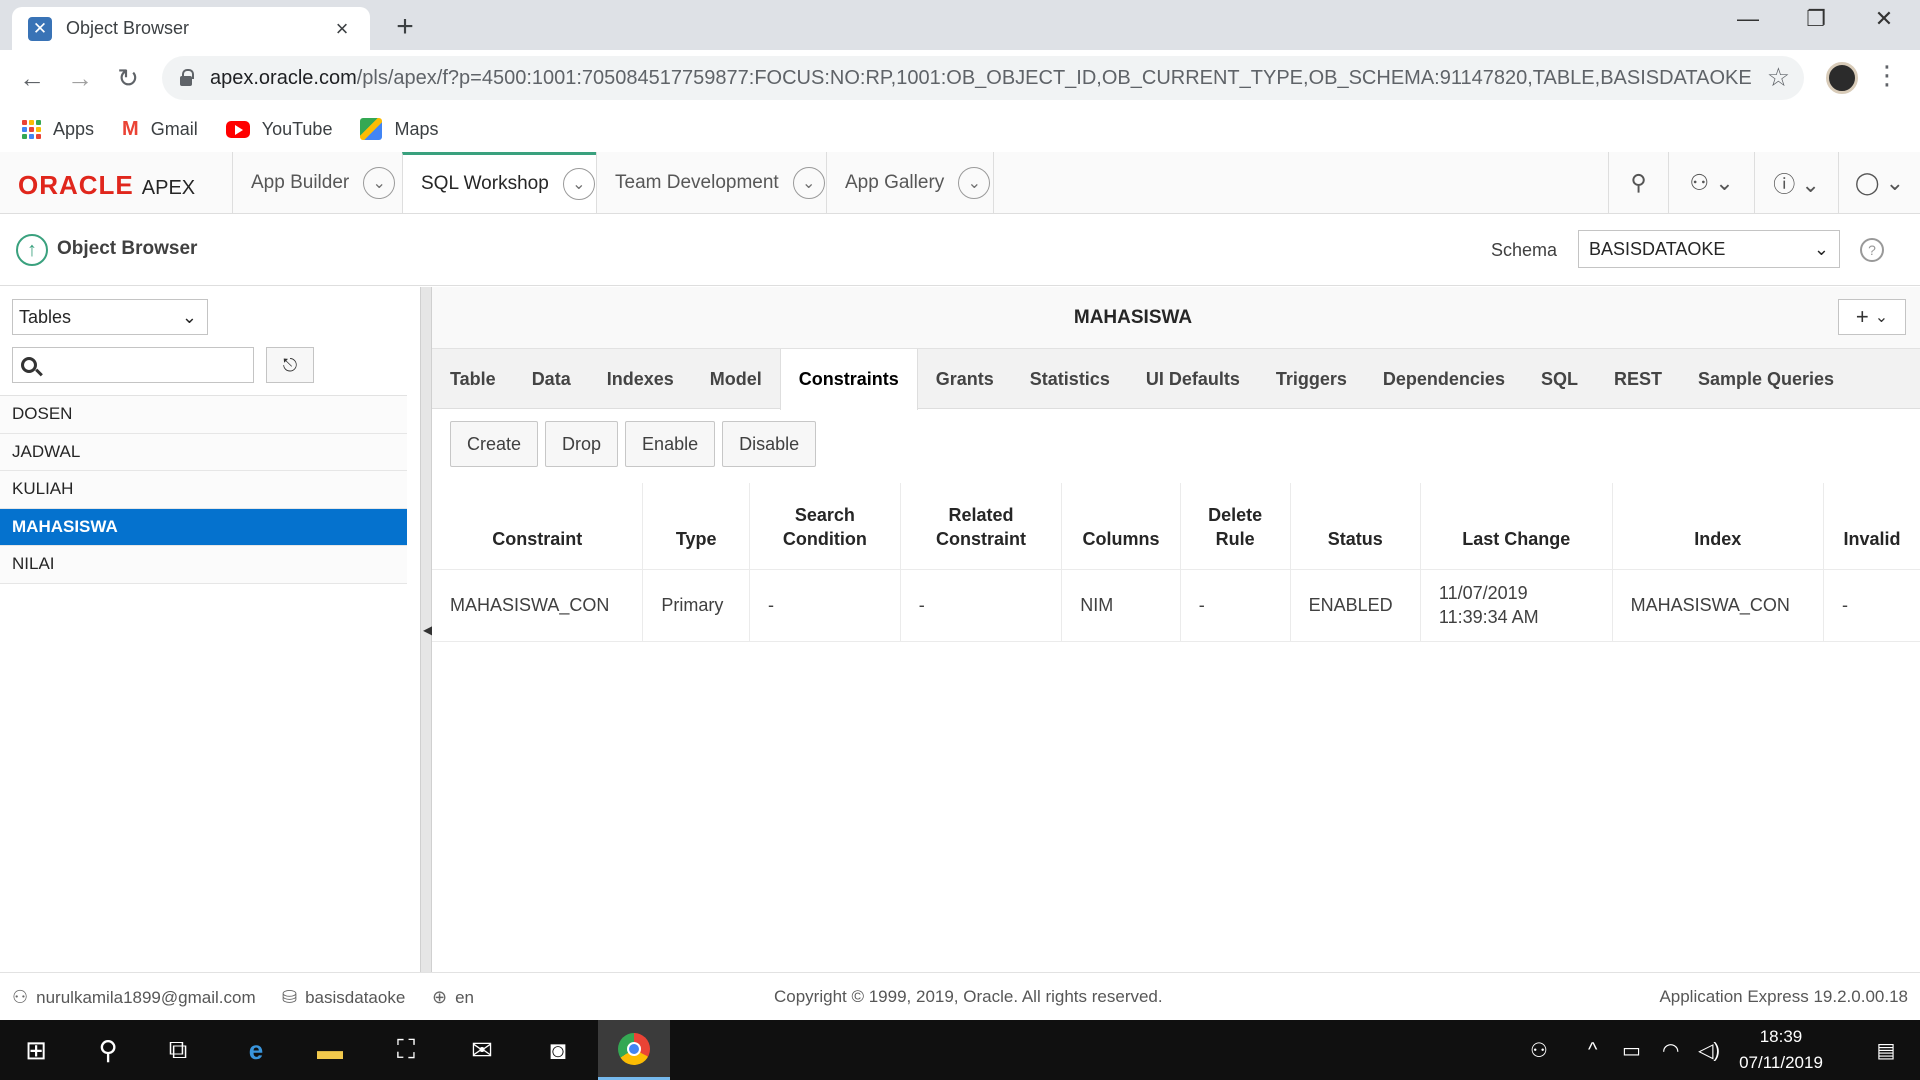 The height and width of the screenshot is (1080, 1920). What do you see at coordinates (825, 526) in the screenshot?
I see `column-header: Search Condition` at bounding box center [825, 526].